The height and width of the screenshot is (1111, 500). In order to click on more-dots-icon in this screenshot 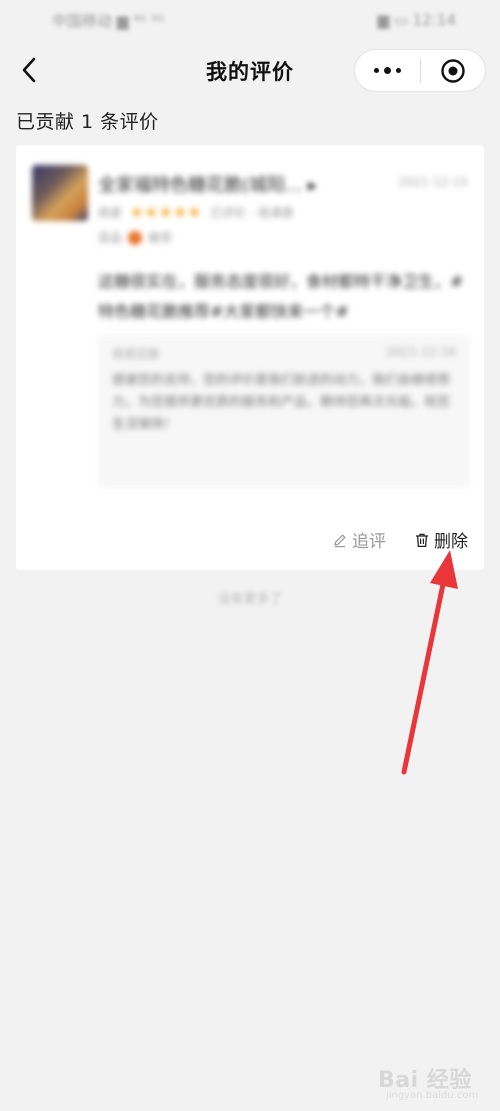, I will do `click(387, 70)`.